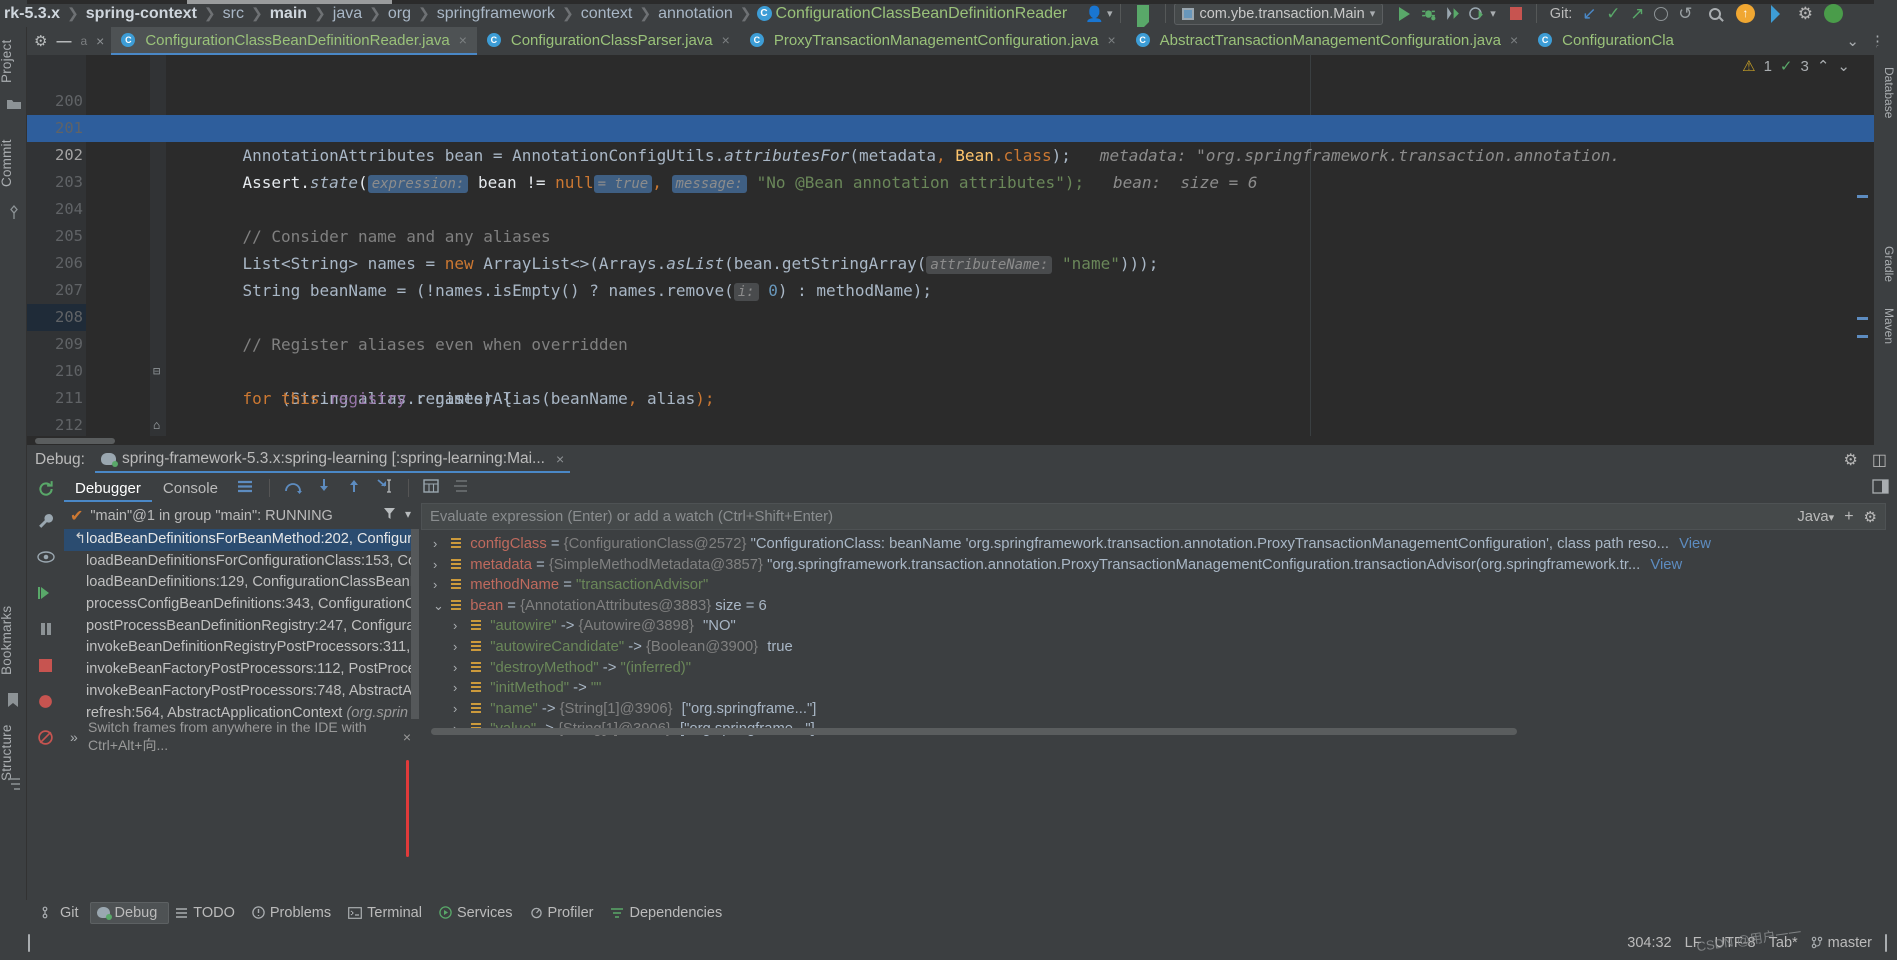 Image resolution: width=1897 pixels, height=960 pixels. I want to click on bottom-tab-profiler: Profiler, so click(564, 913).